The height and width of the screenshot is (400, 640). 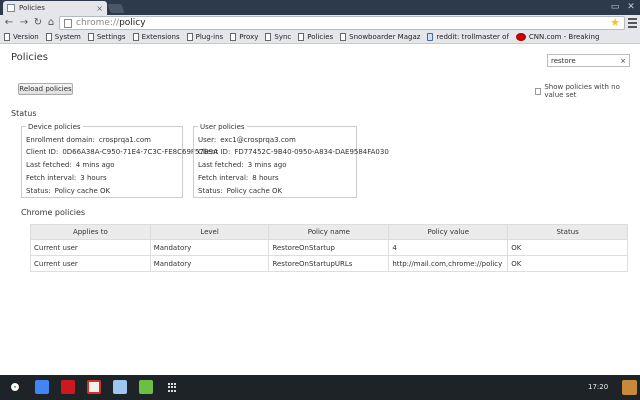 I want to click on bookmark-label: CNN.com - Breaking, so click(x=564, y=37).